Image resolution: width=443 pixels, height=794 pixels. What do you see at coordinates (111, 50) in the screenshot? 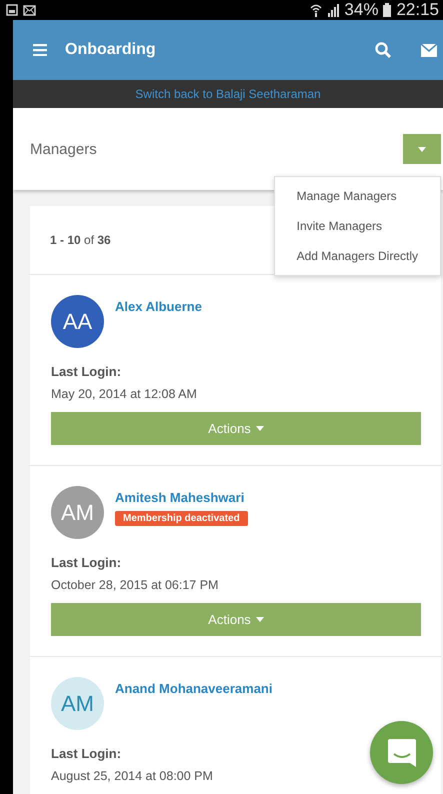
I see `app-title: Onboarding` at bounding box center [111, 50].